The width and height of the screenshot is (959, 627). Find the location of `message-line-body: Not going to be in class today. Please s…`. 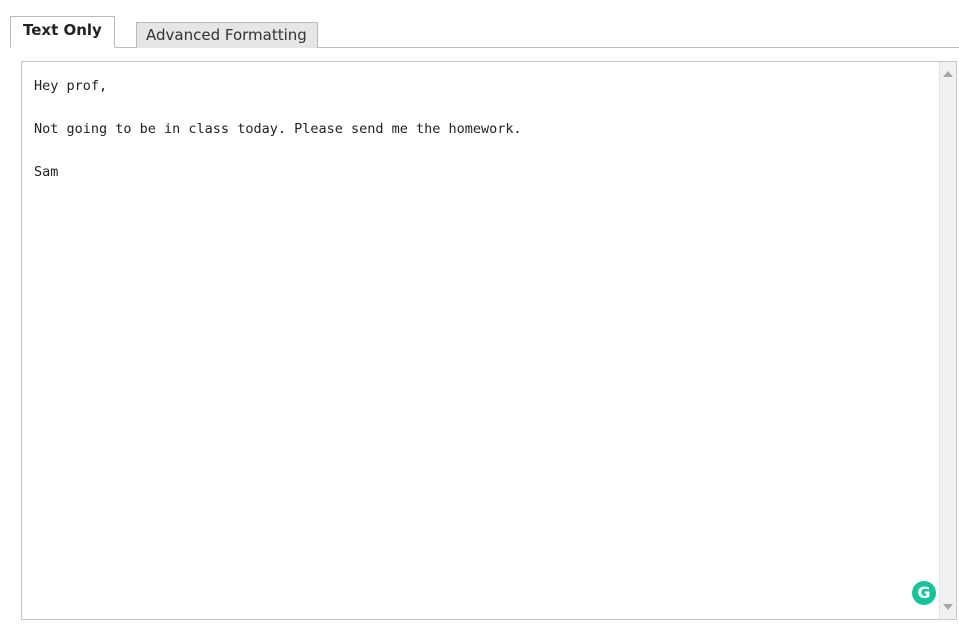

message-line-body: Not going to be in class today. Please s… is located at coordinates (278, 129).